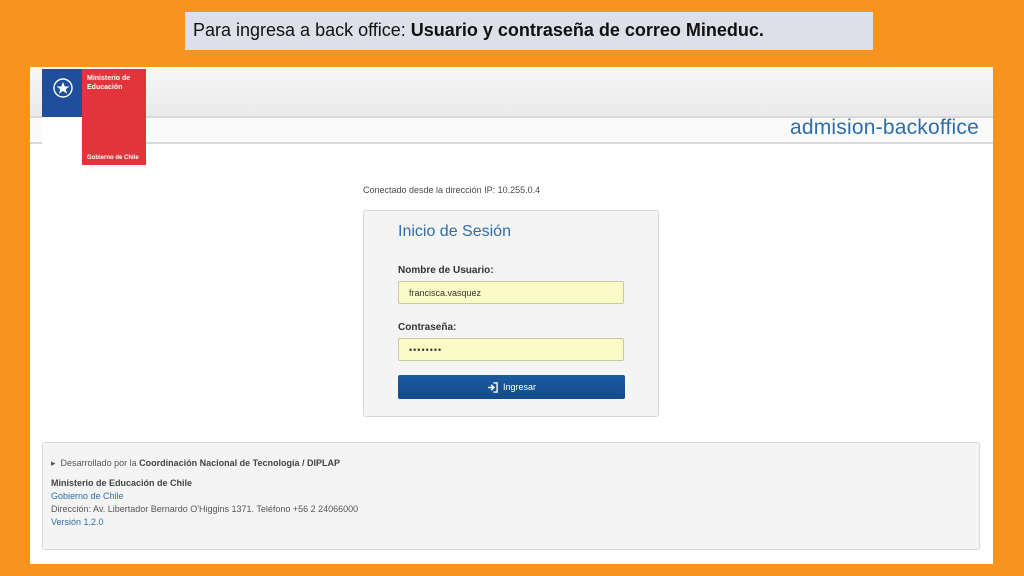 The width and height of the screenshot is (1024, 576). I want to click on logo-white-block, so click(62, 141).